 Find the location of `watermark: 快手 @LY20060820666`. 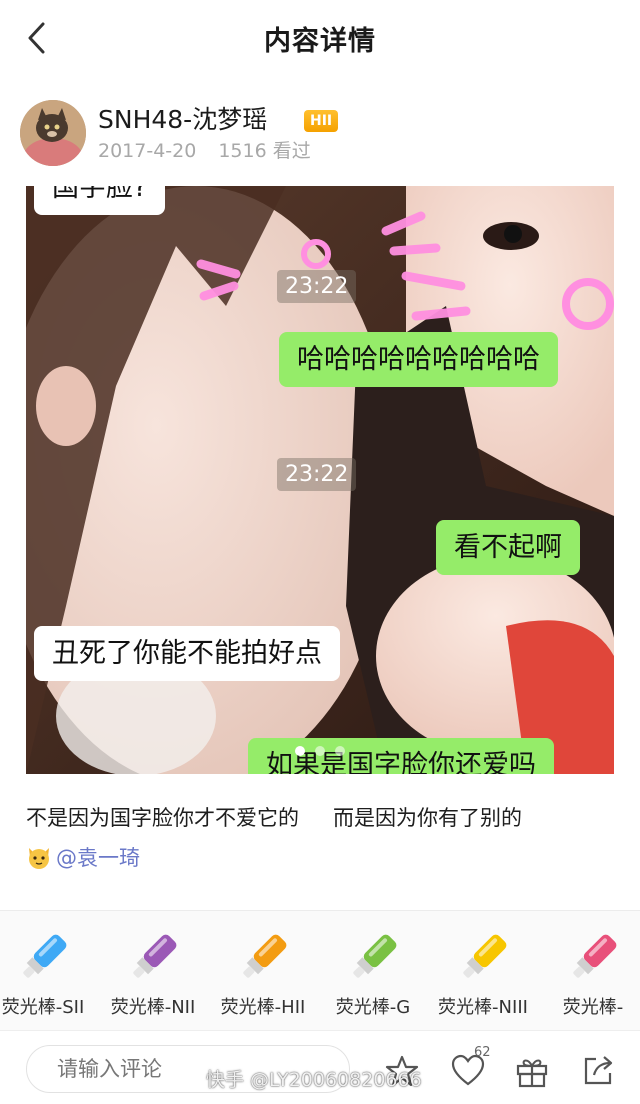

watermark: 快手 @LY20060820666 is located at coordinates (314, 1080).